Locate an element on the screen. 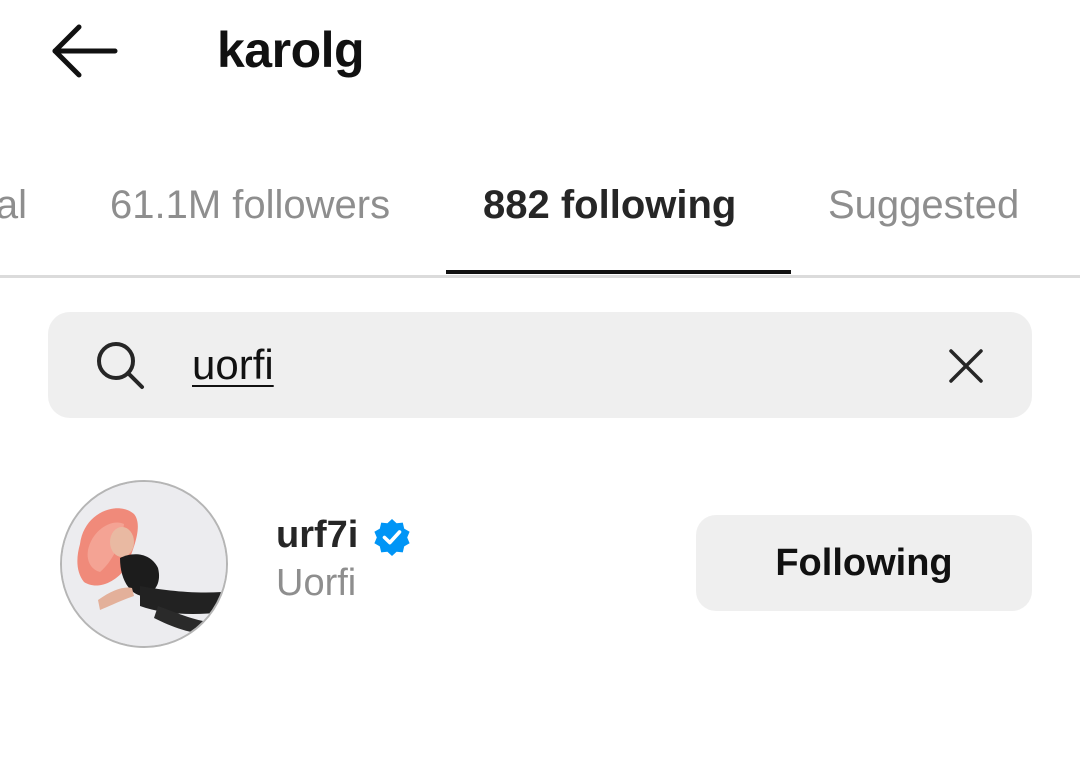 Image resolution: width=1080 pixels, height=763 pixels. avatar is located at coordinates (144, 564).